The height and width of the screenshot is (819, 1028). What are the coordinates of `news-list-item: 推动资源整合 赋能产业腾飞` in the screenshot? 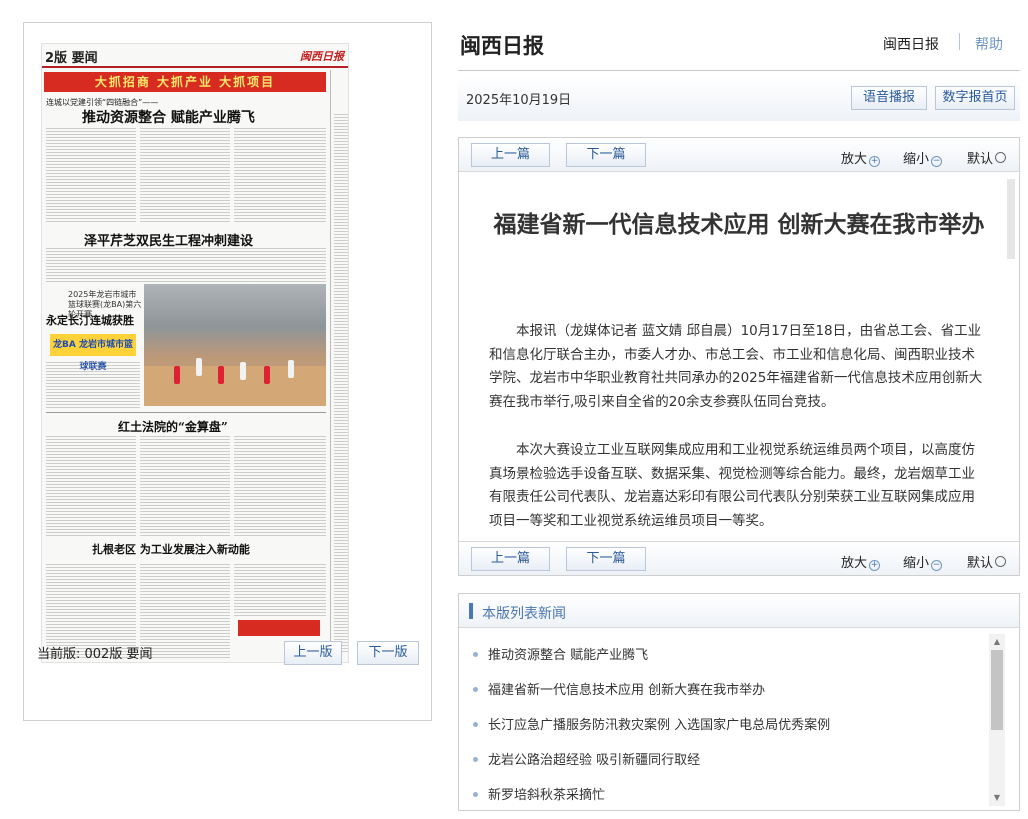 It's located at (560, 653).